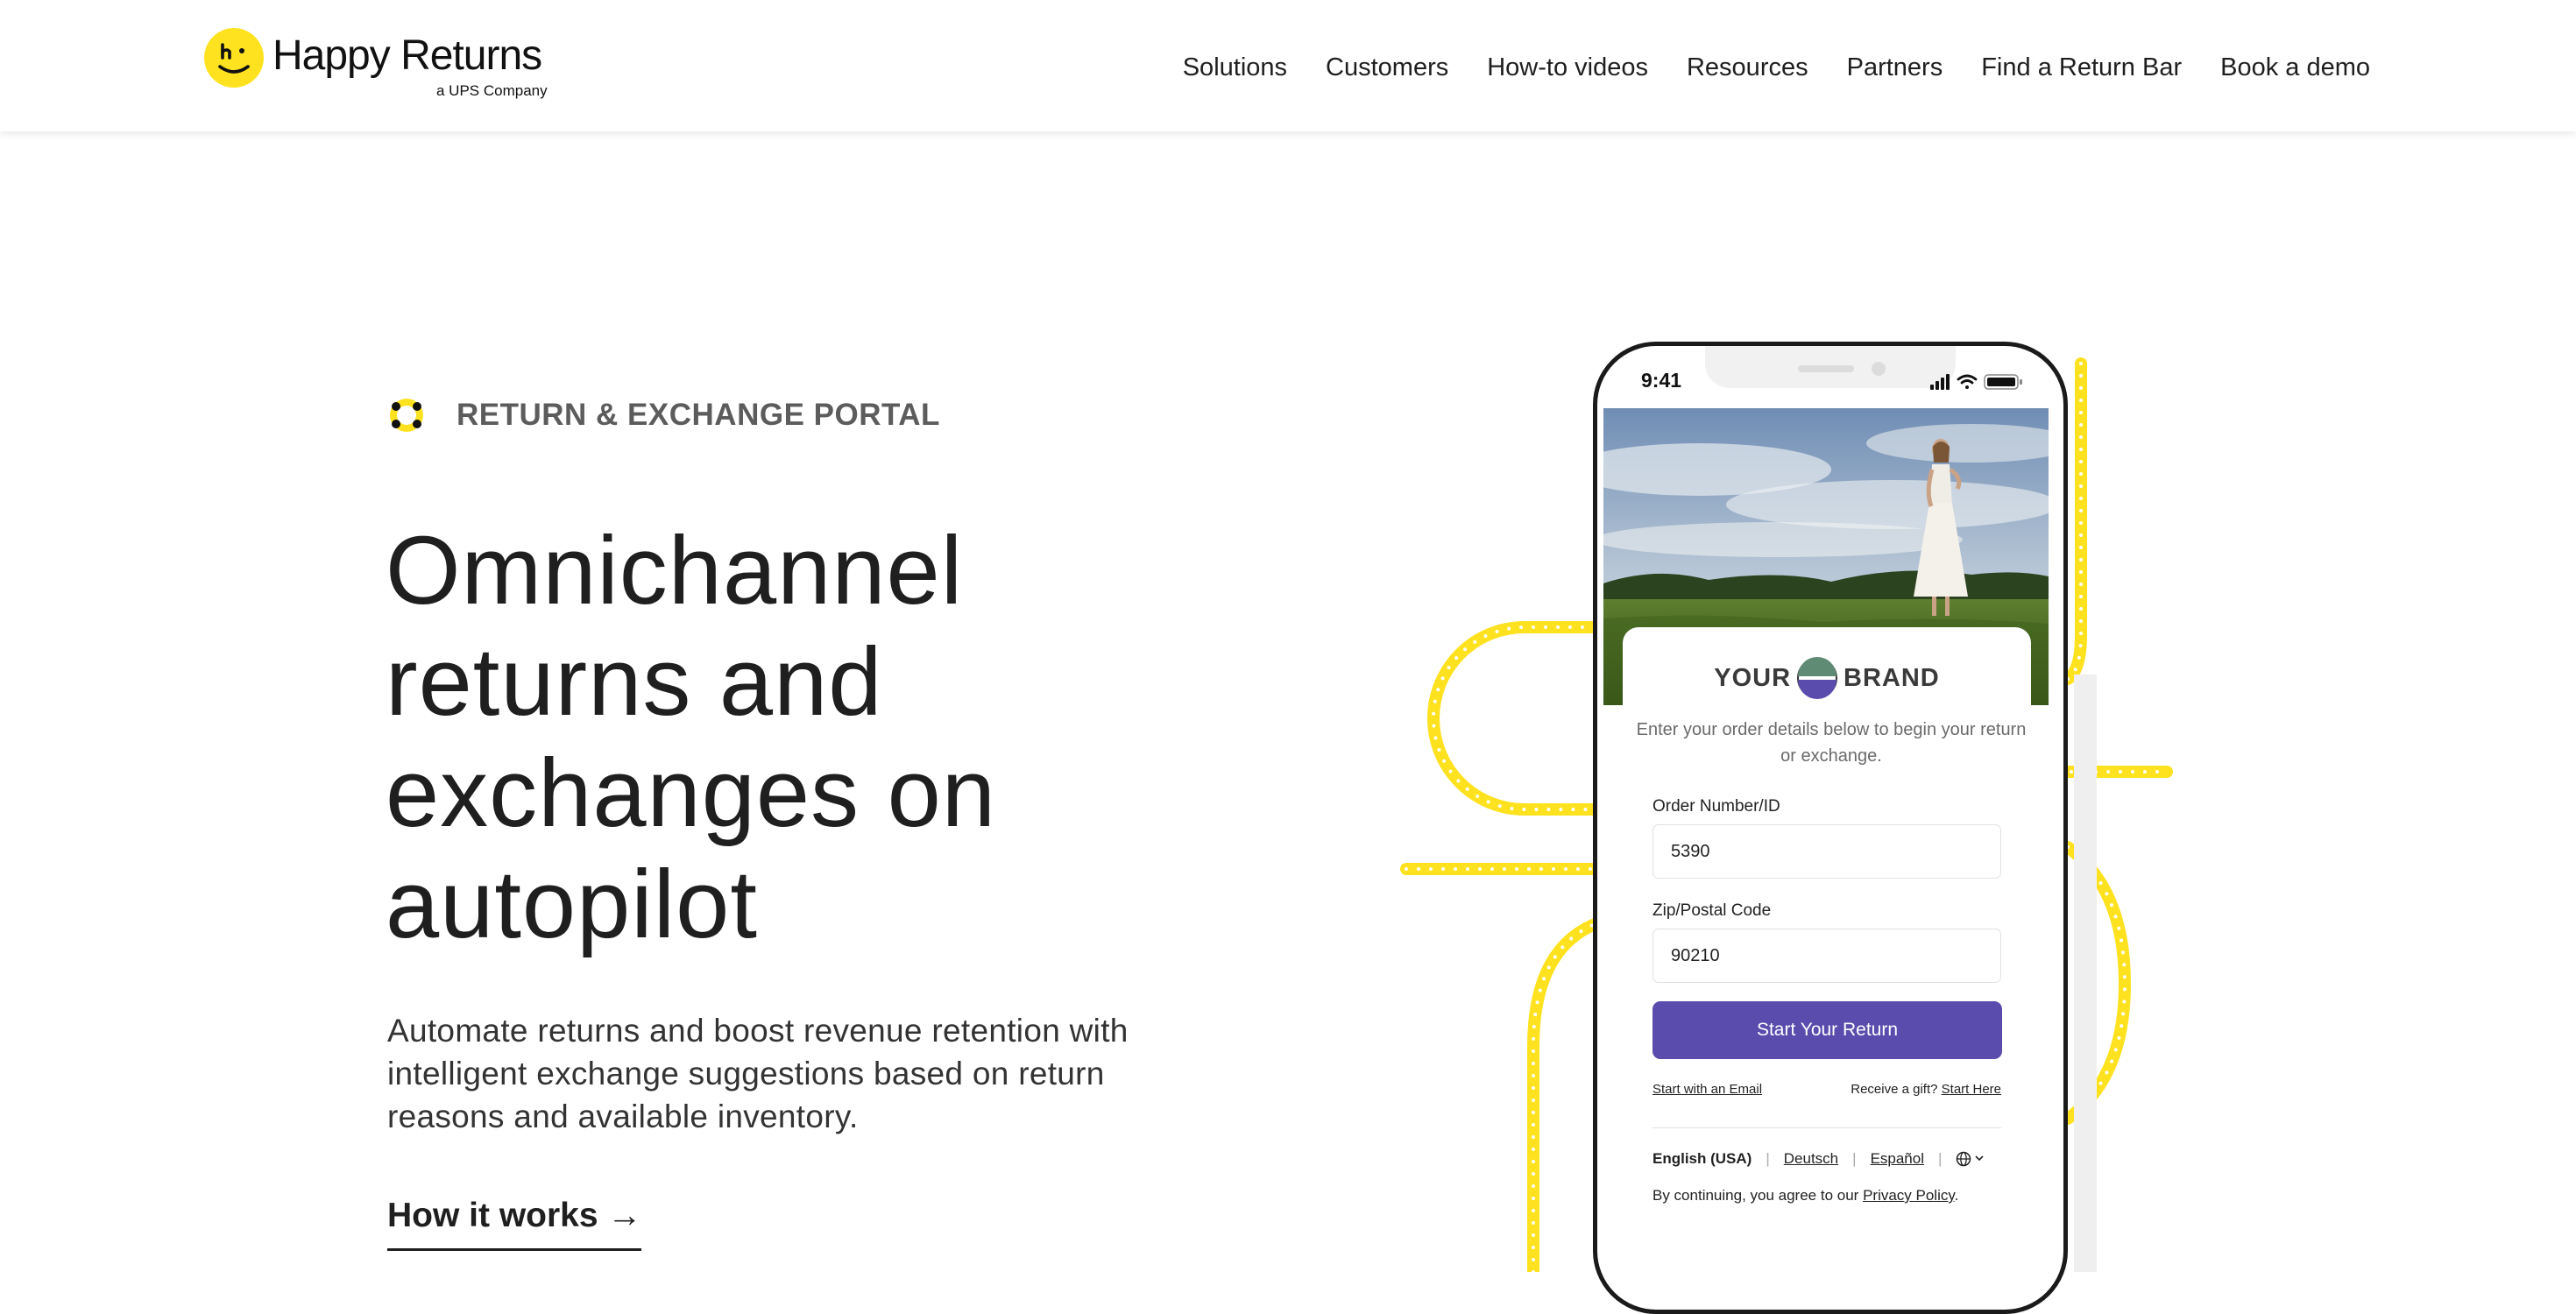 This screenshot has width=2576, height=1314. I want to click on consent-prefix: By continuing, you agree to our, so click(1755, 1195).